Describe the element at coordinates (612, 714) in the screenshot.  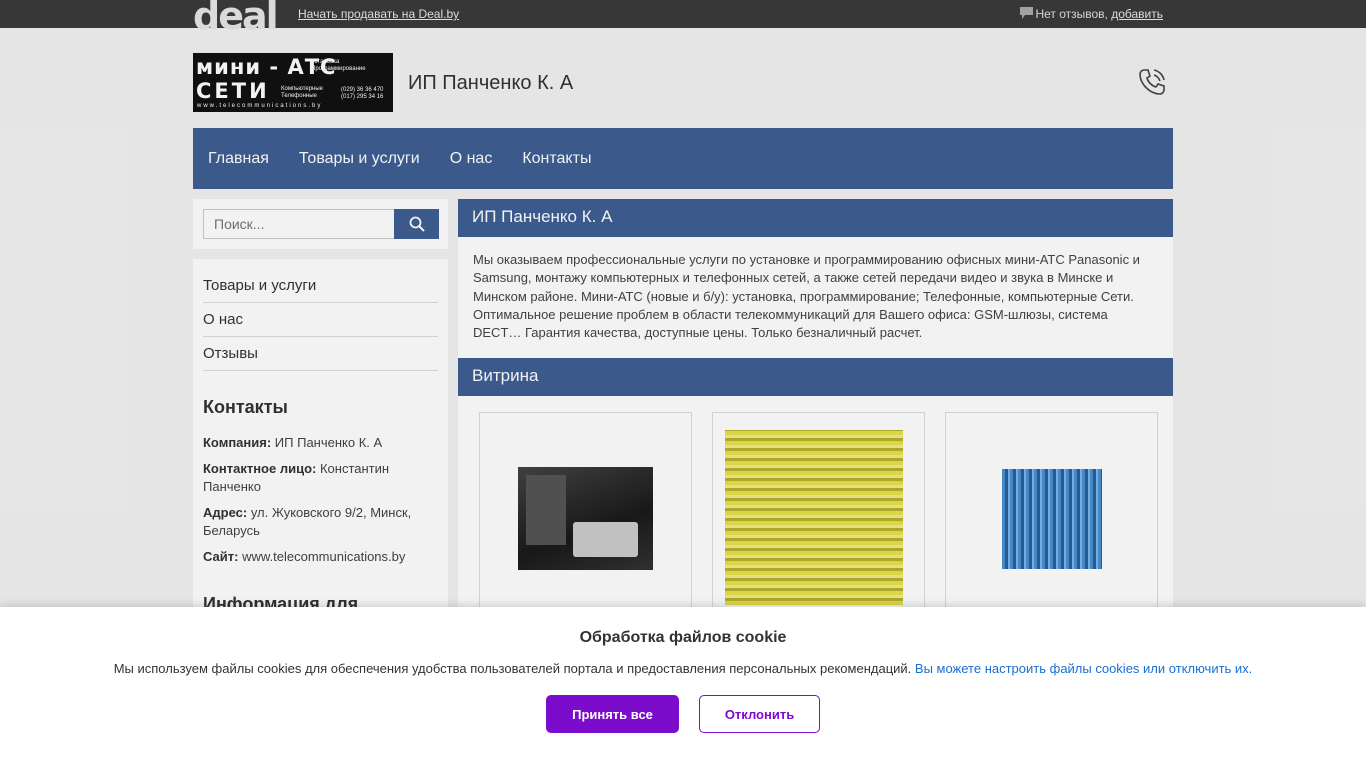
I see `accept-all-button: Принять все` at that location.